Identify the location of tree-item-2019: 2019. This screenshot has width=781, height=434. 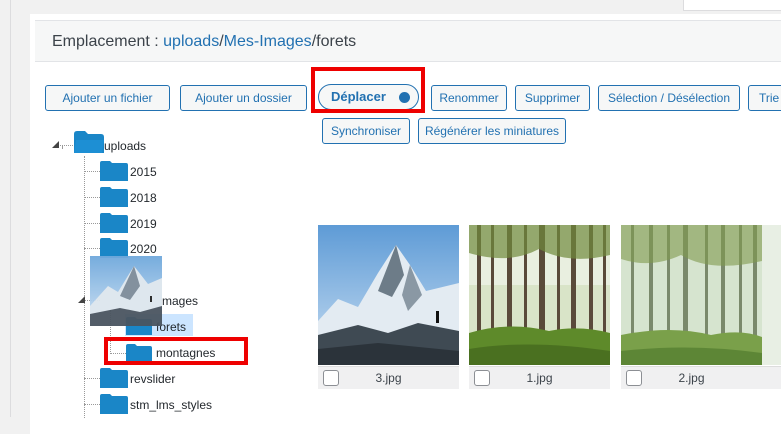
(143, 224).